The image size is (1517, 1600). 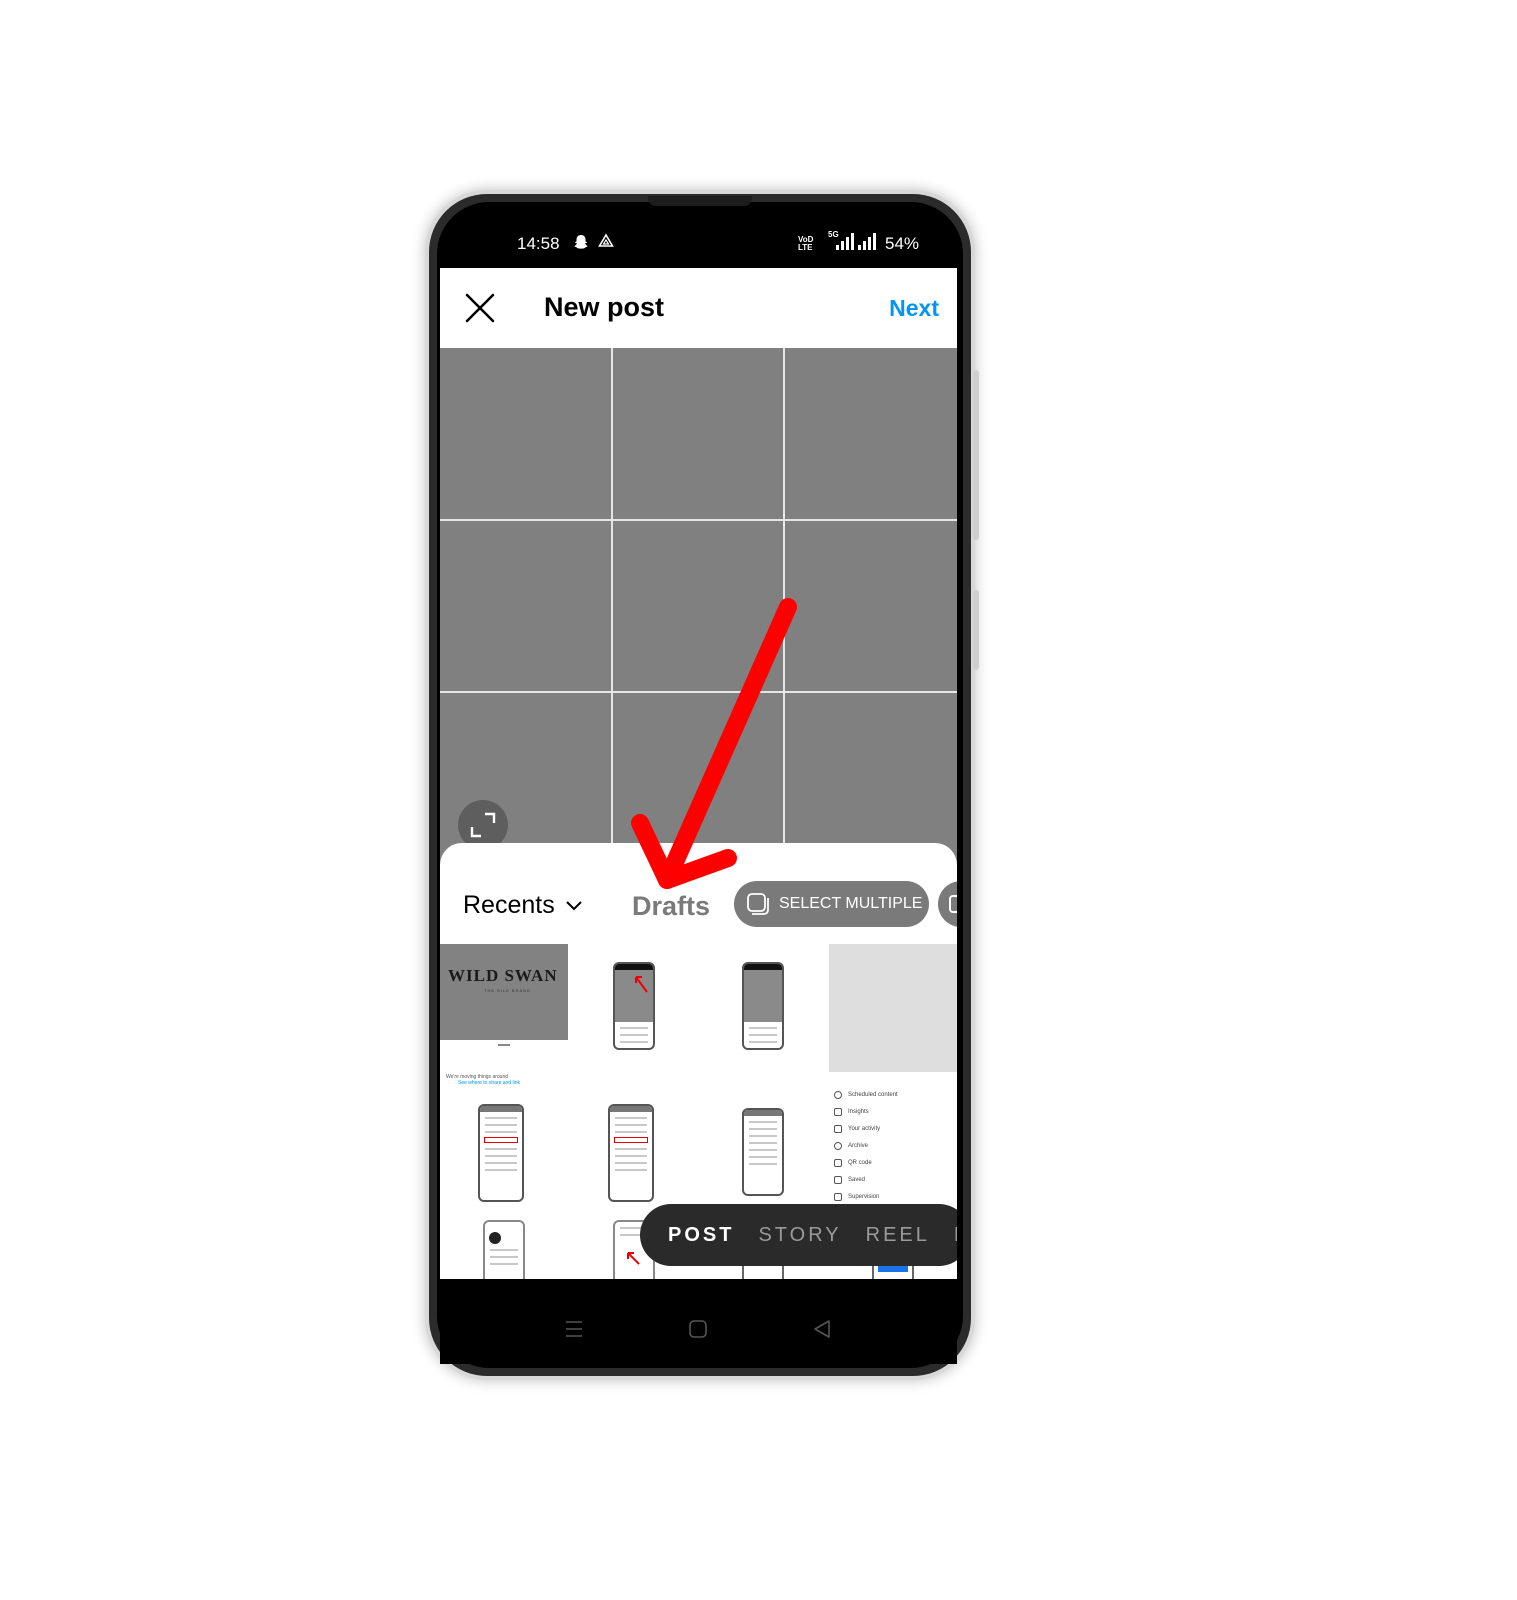 I want to click on snapchat-icon, so click(x=581, y=244).